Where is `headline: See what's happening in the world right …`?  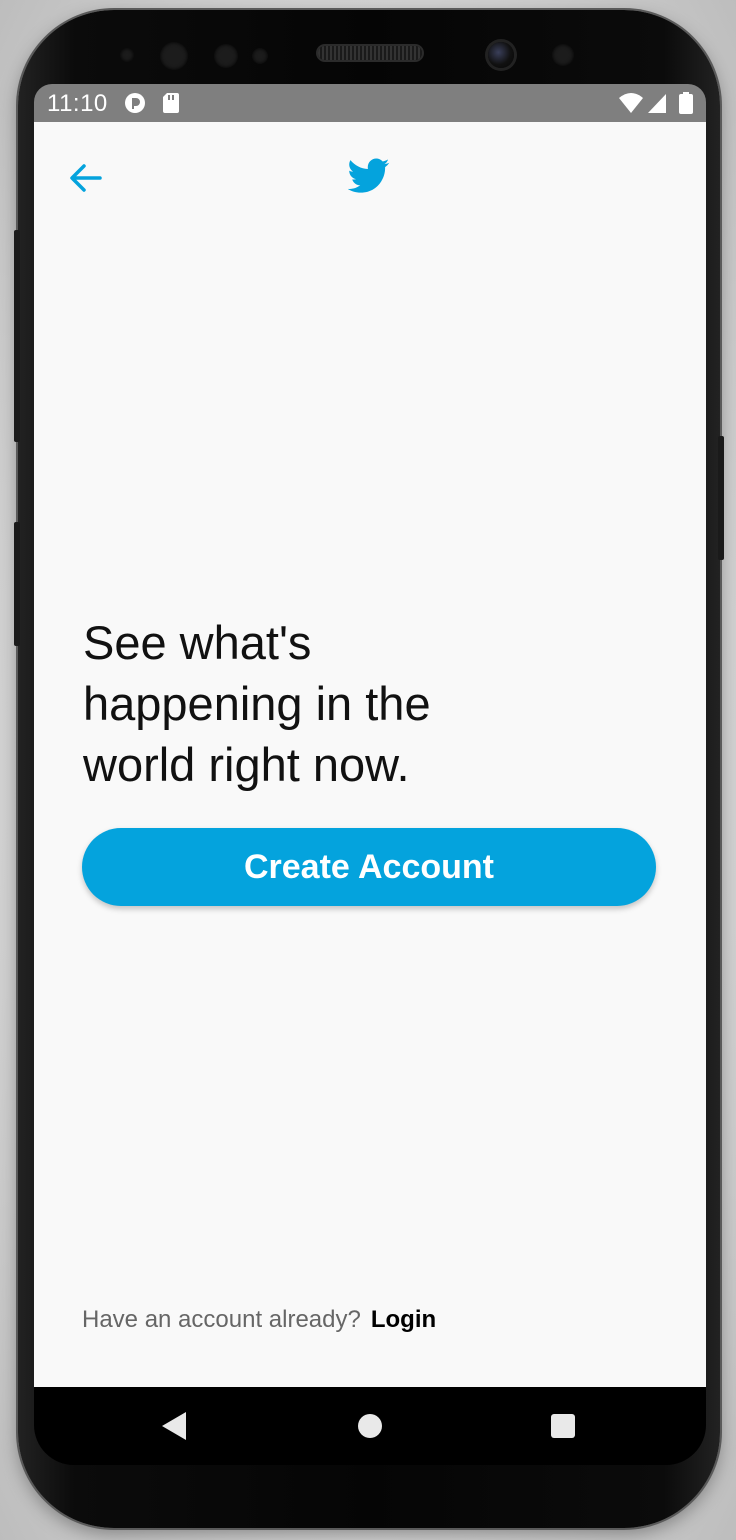
headline: See what's happening in the world right … is located at coordinates (293, 703).